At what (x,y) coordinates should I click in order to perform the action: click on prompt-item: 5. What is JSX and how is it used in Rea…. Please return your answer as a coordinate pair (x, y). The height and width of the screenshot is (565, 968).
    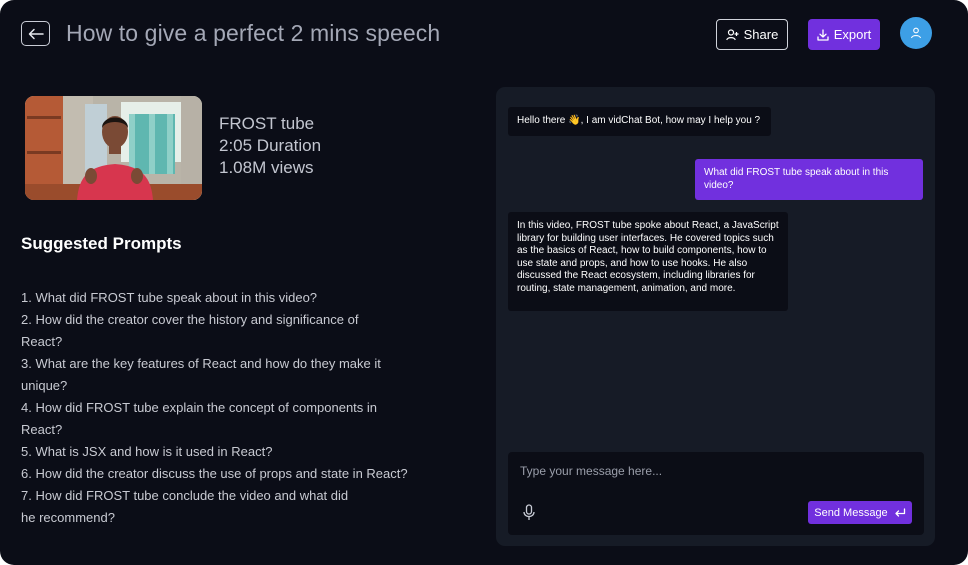
    Looking at the image, I should click on (241, 452).